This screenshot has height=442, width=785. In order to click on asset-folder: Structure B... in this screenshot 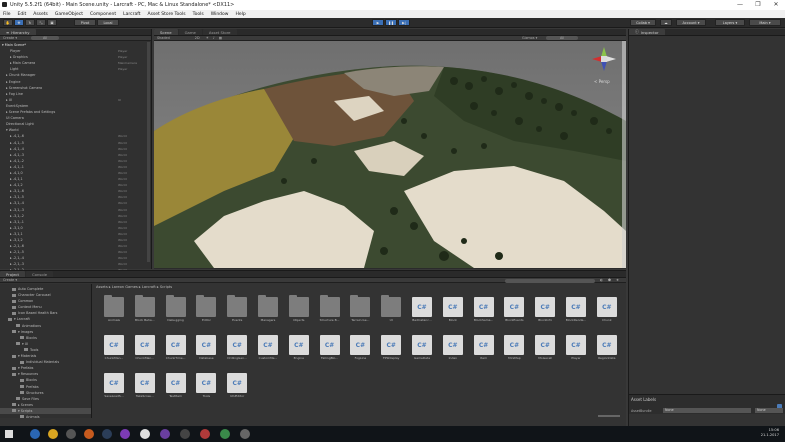, I will do `click(330, 308)`.